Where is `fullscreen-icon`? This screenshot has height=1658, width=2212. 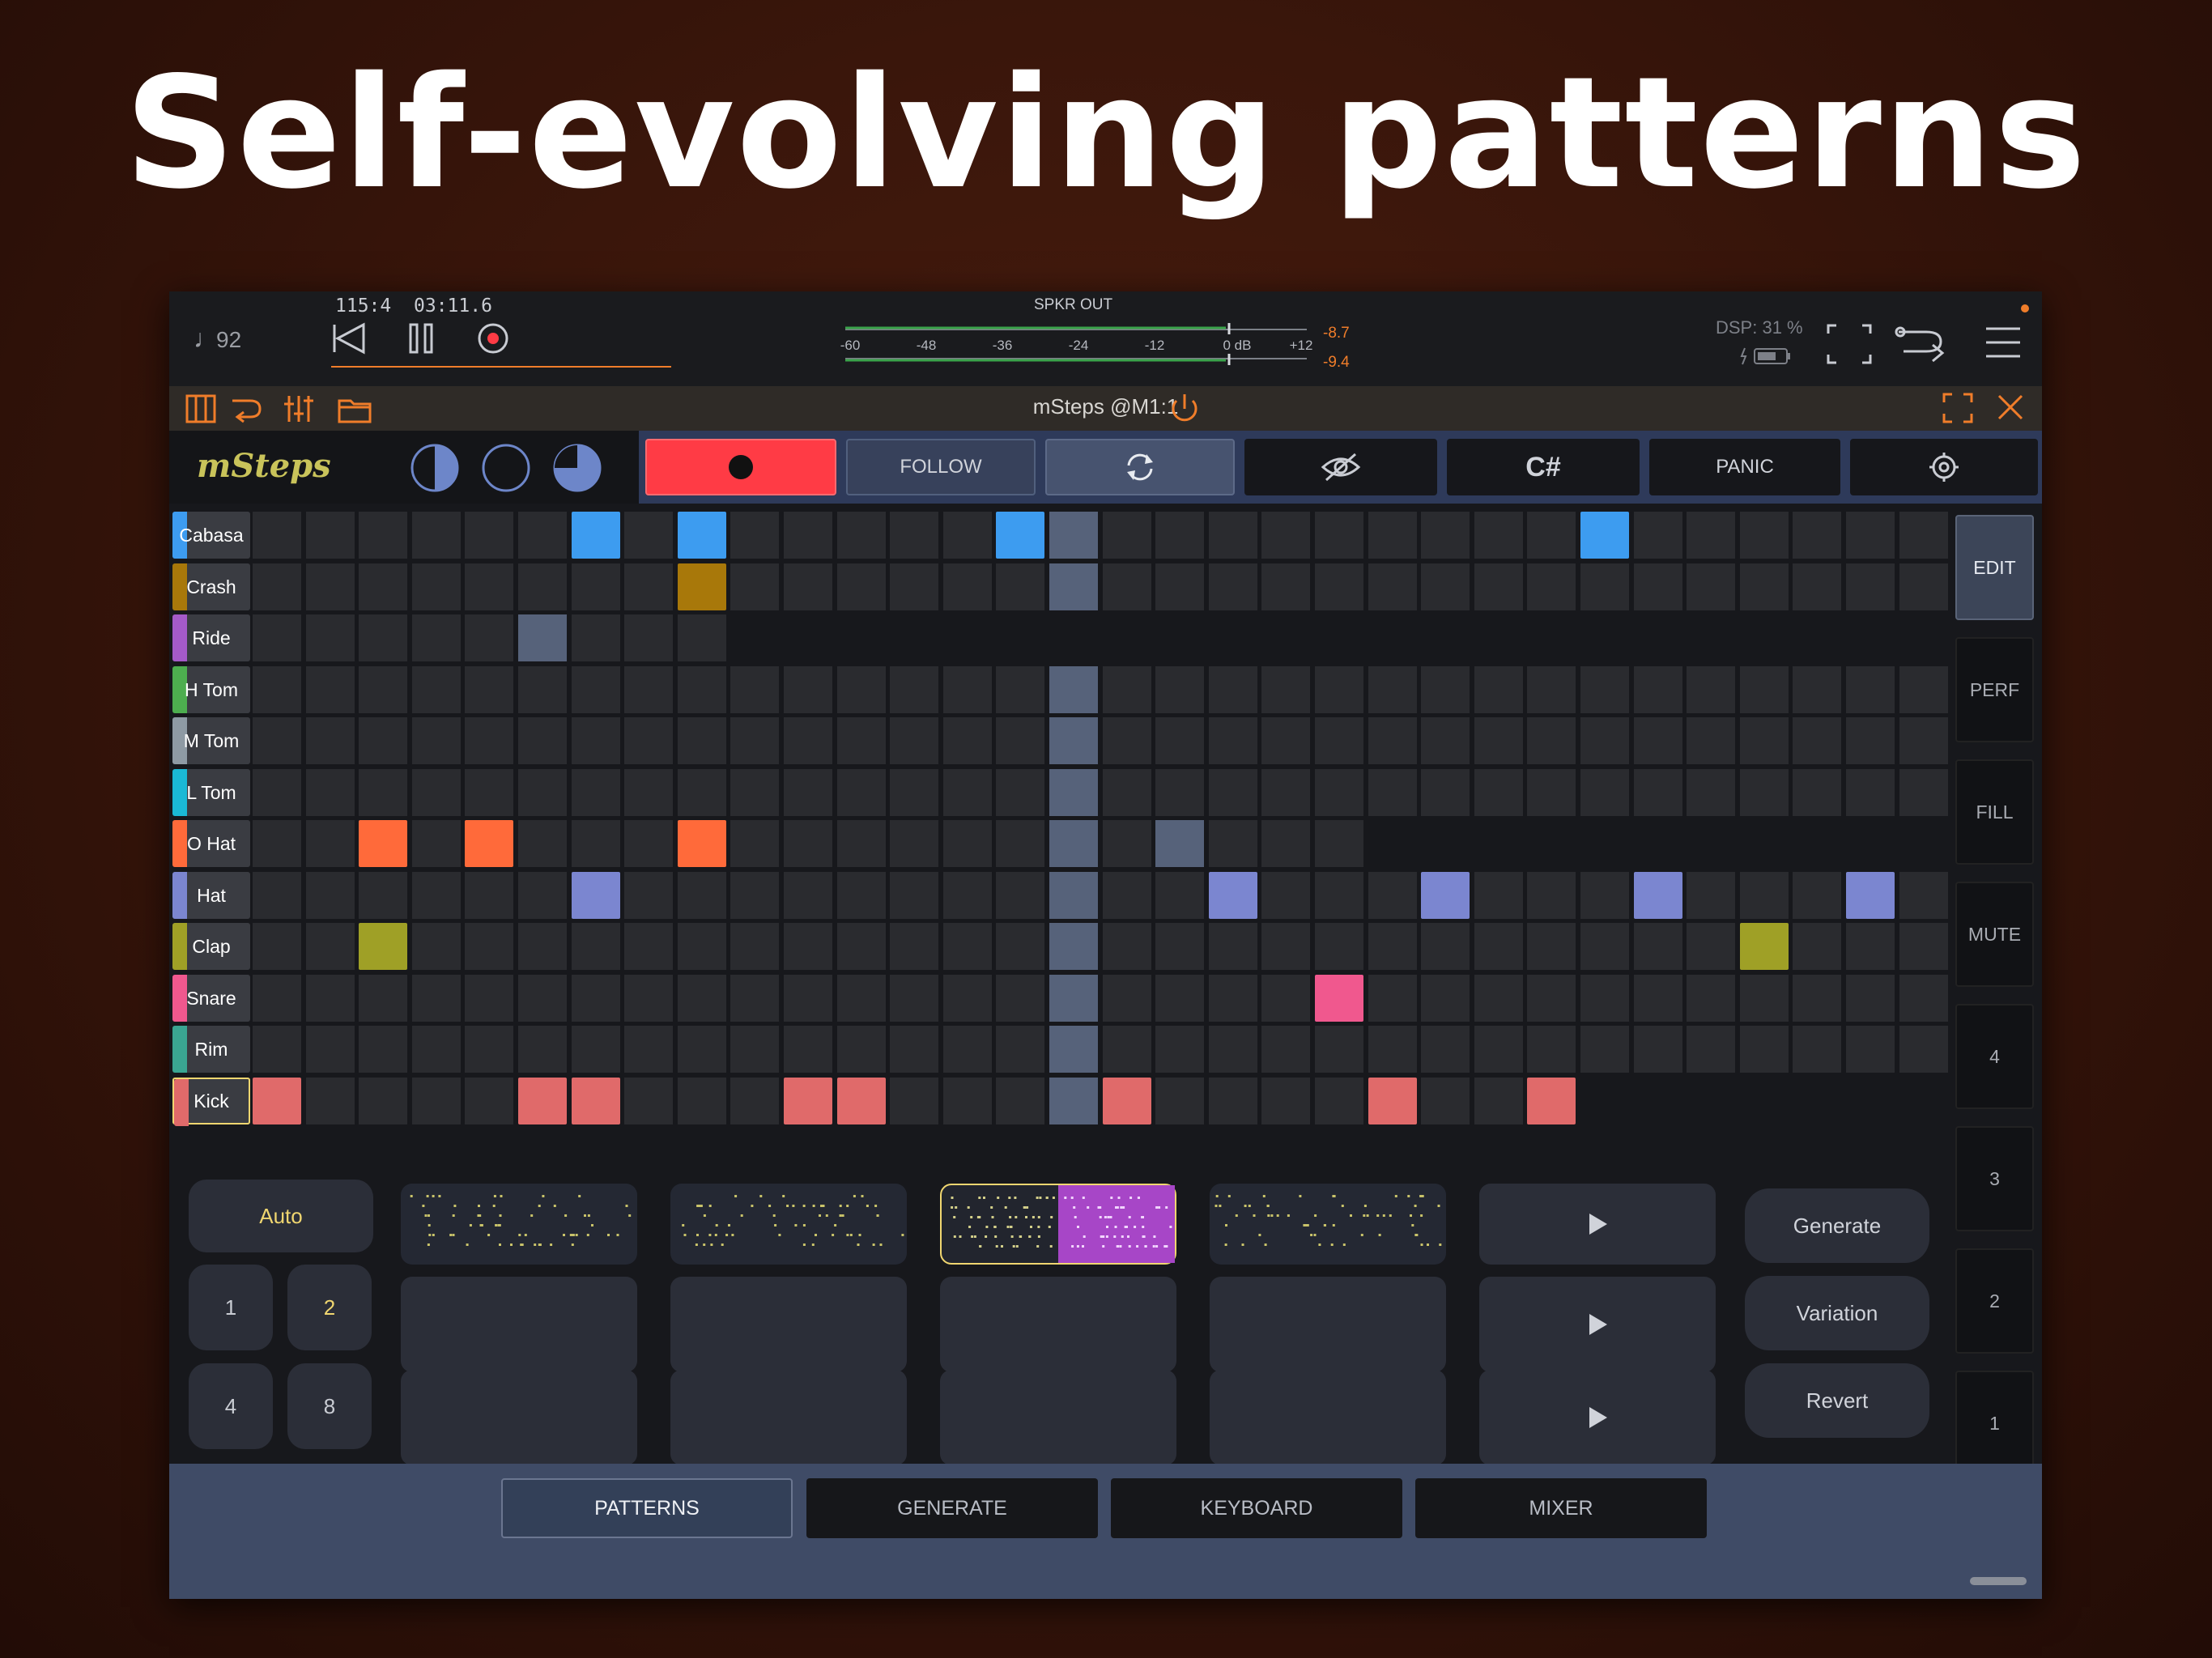 fullscreen-icon is located at coordinates (1849, 344).